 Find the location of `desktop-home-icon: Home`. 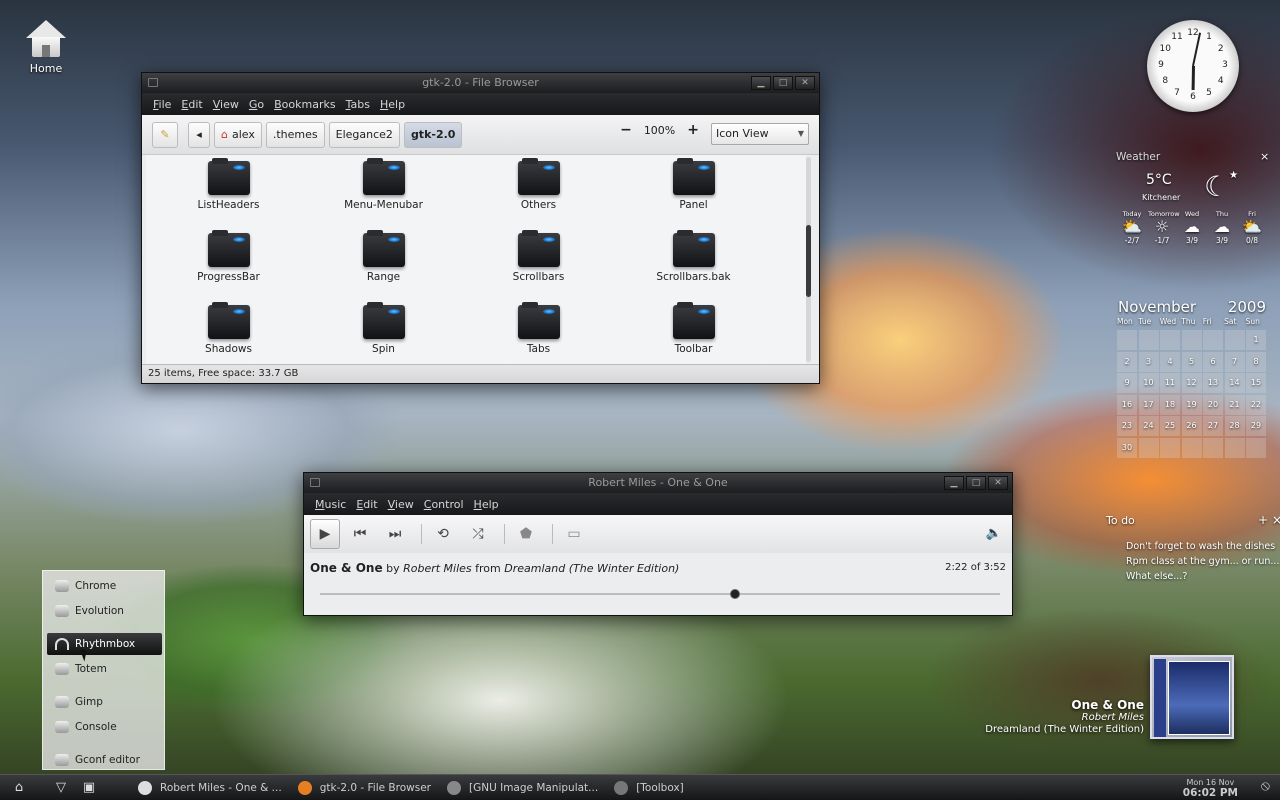

desktop-home-icon: Home is located at coordinates (46, 47).